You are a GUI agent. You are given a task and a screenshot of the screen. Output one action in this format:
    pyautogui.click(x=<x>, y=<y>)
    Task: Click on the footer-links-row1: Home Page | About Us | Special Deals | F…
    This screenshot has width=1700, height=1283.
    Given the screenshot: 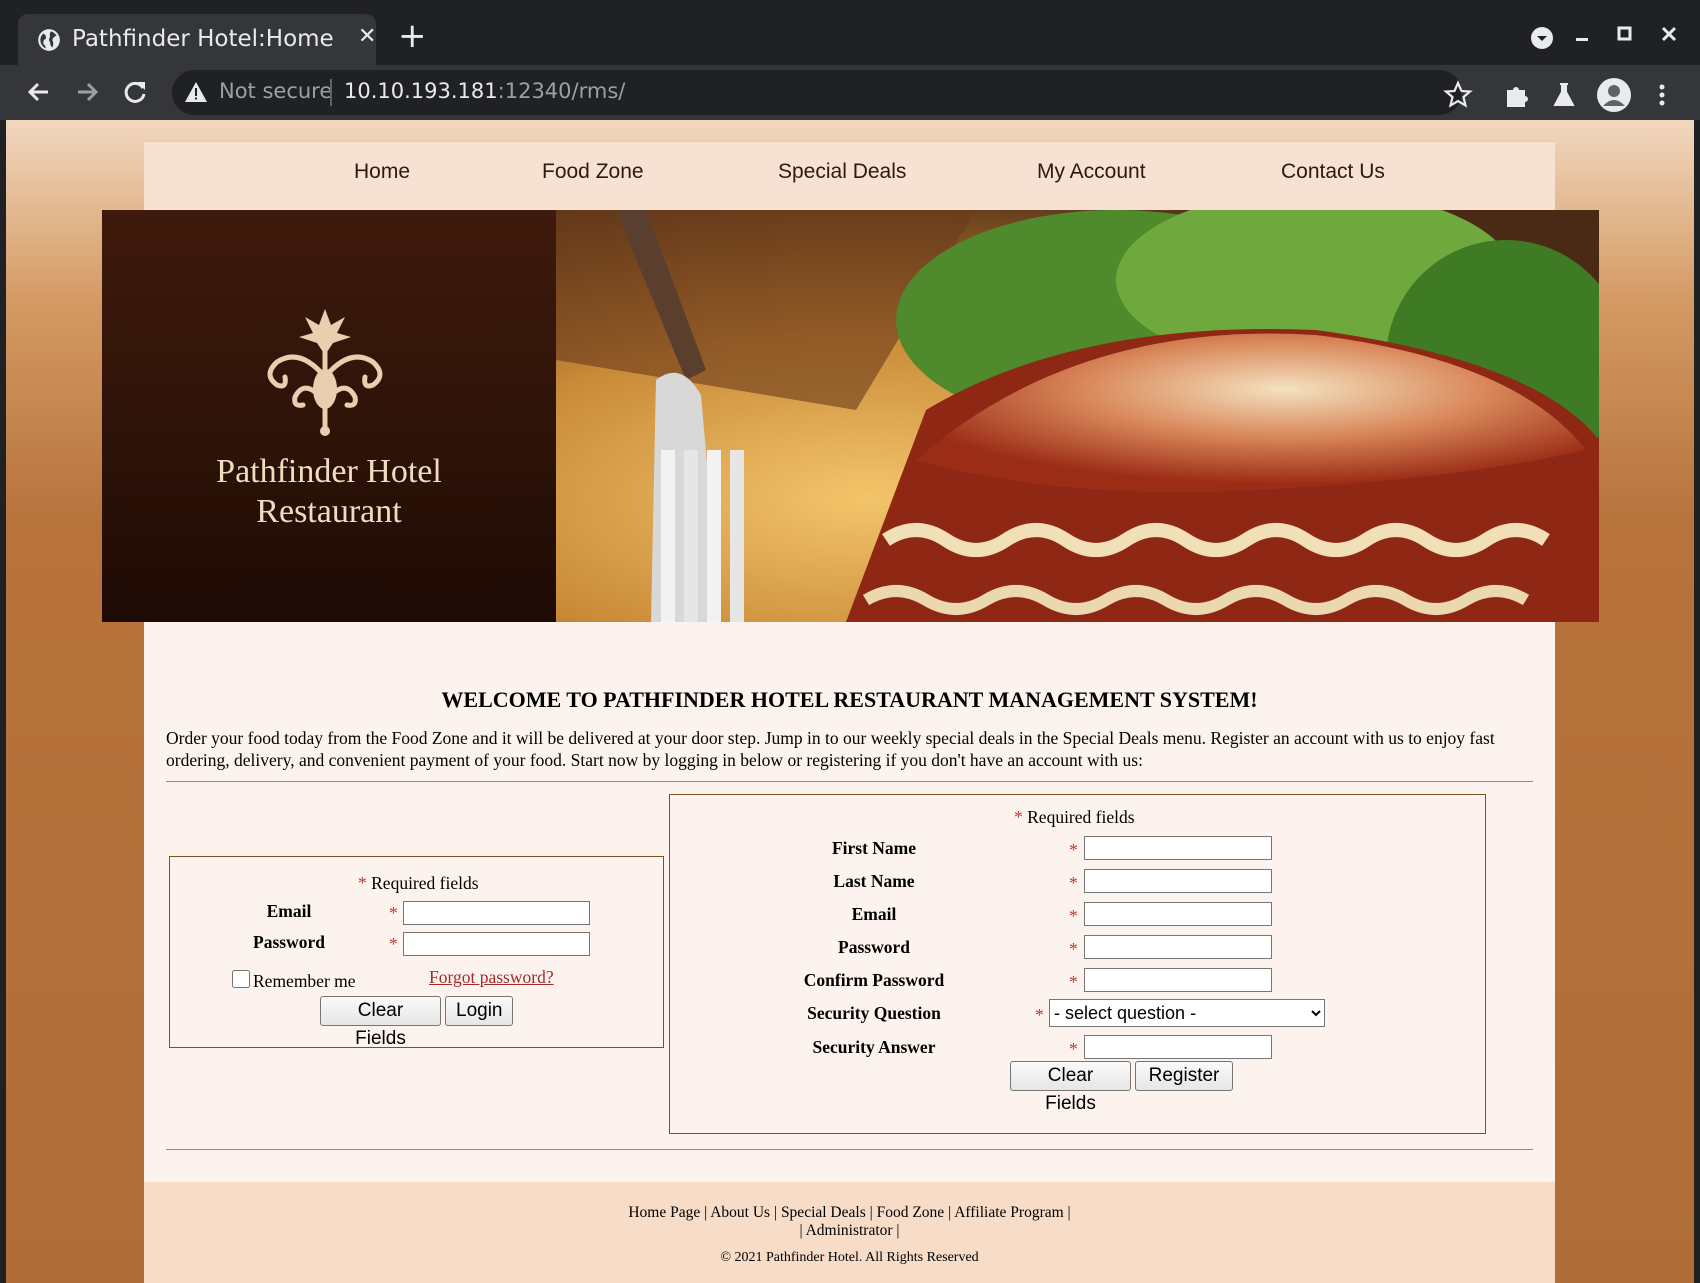 What is the action you would take?
    pyautogui.click(x=849, y=1212)
    